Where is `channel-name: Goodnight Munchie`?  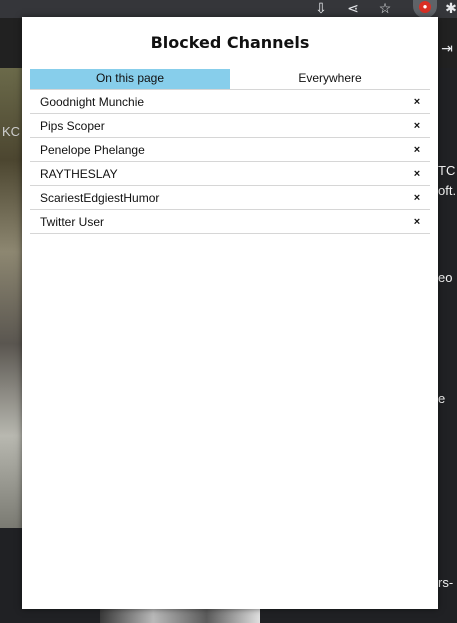 channel-name: Goodnight Munchie is located at coordinates (92, 101).